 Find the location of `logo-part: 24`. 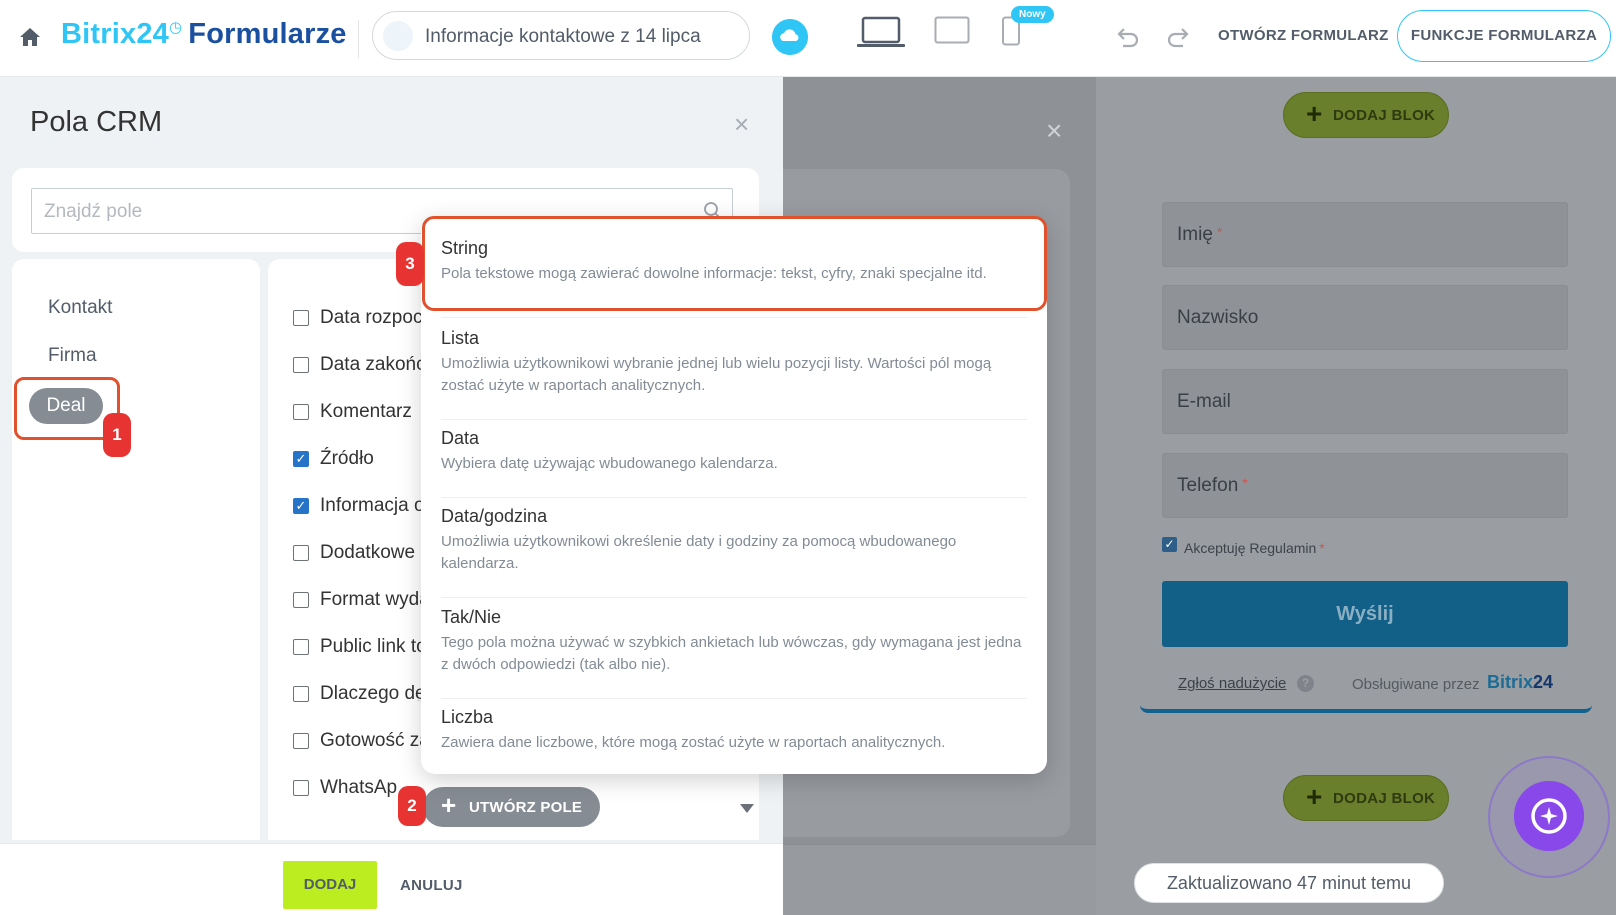

logo-part: 24 is located at coordinates (1543, 682).